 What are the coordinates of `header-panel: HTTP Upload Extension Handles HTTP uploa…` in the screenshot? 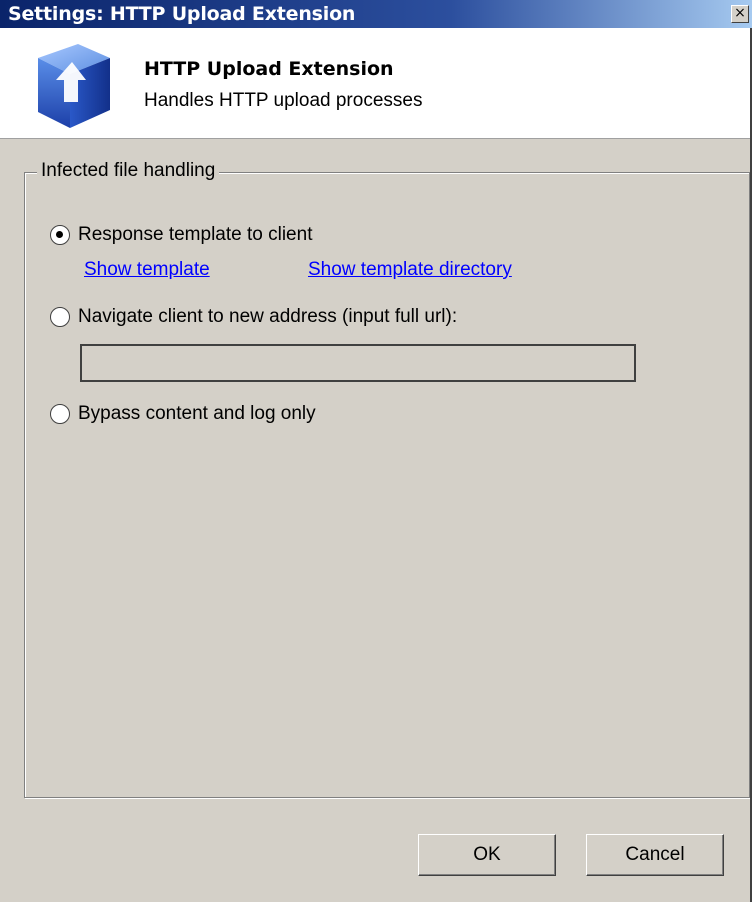 It's located at (376, 83).